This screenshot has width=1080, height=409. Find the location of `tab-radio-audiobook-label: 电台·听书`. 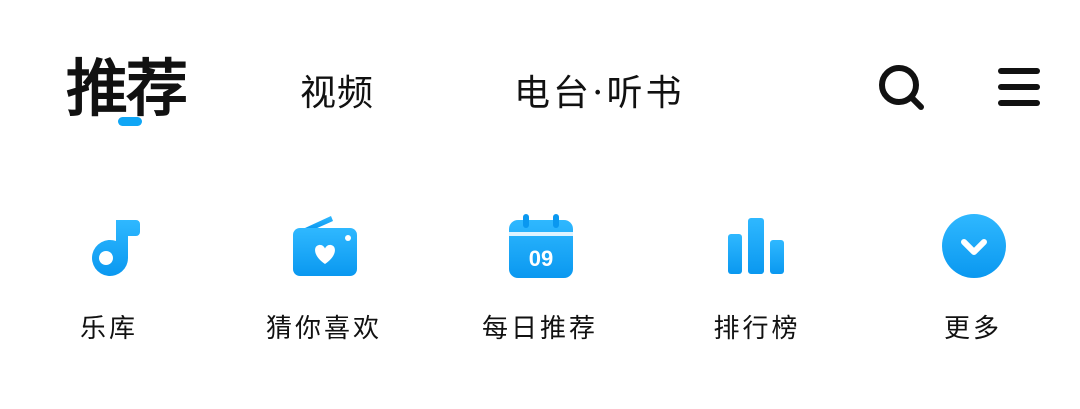

tab-radio-audiobook-label: 电台·听书 is located at coordinates (599, 93).